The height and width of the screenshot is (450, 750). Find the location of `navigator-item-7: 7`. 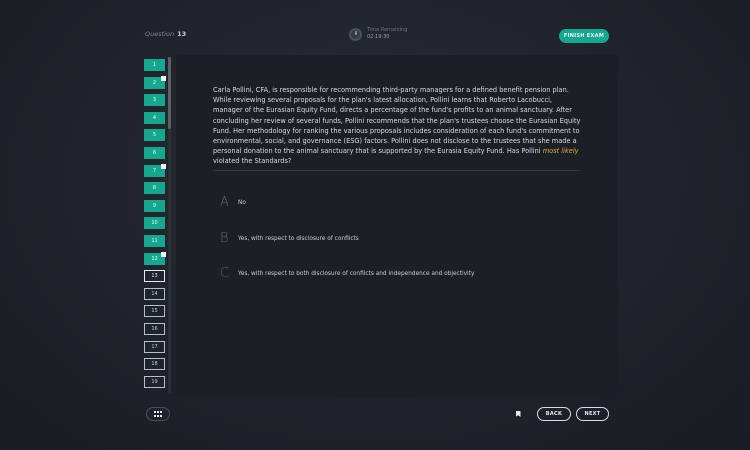

navigator-item-7: 7 is located at coordinates (155, 170).